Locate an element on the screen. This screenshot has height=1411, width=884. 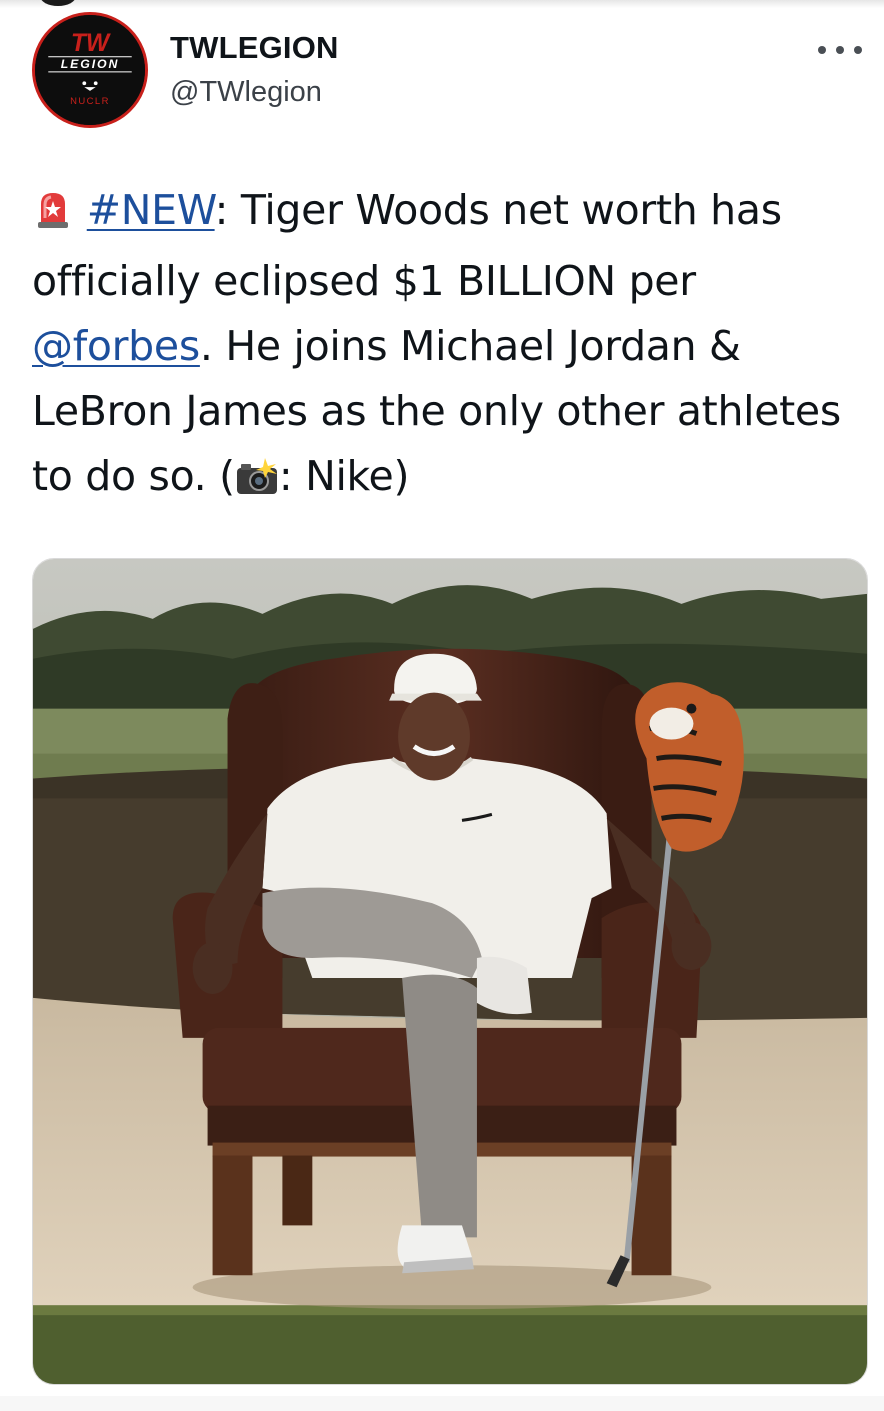
camera-flash-icon is located at coordinates (257, 482).